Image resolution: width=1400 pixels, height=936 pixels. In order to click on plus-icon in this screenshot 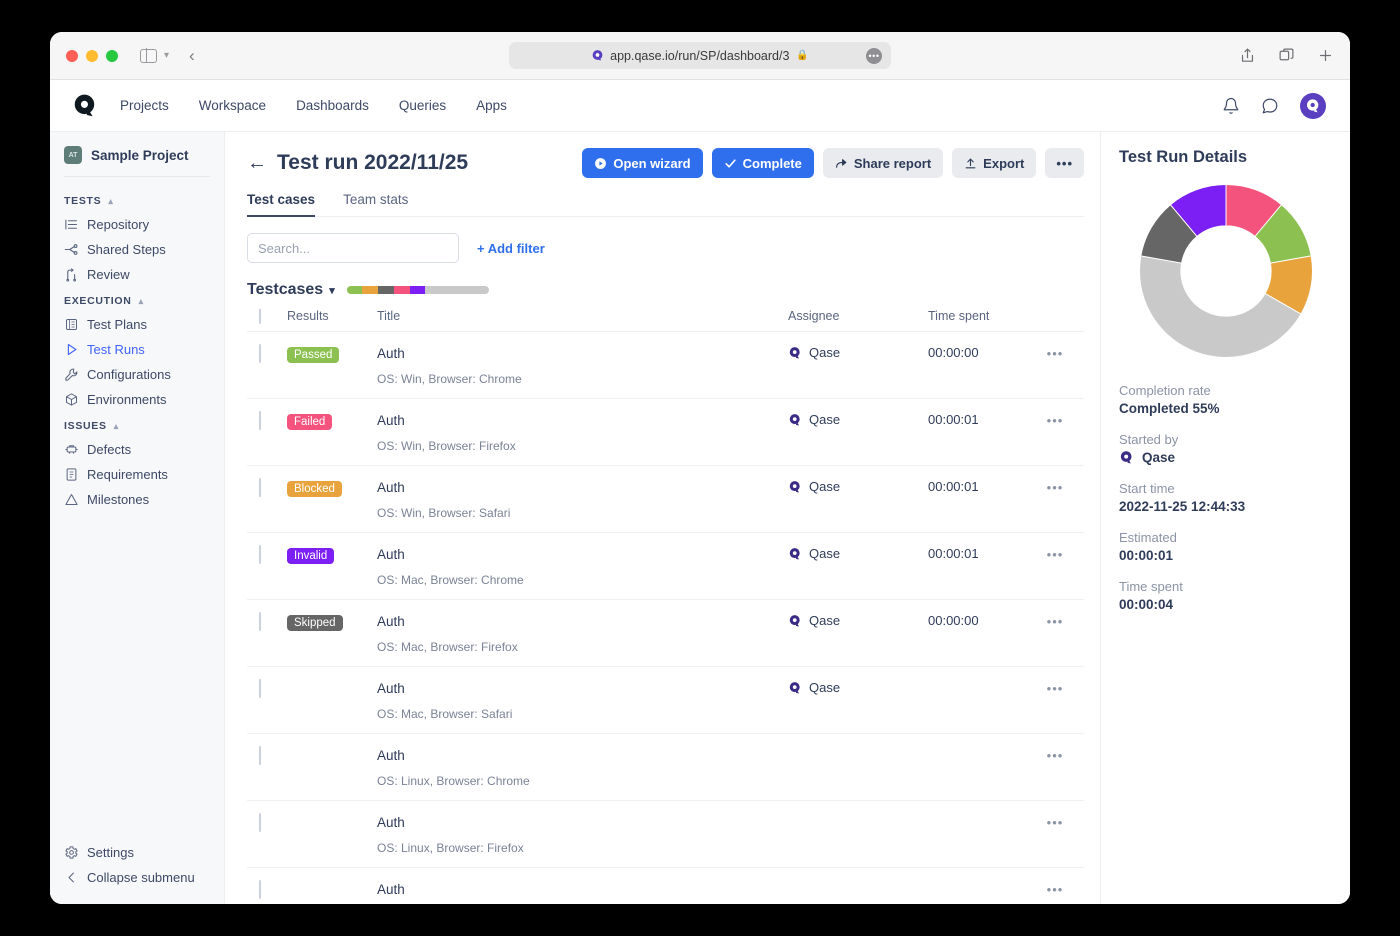, I will do `click(1325, 55)`.